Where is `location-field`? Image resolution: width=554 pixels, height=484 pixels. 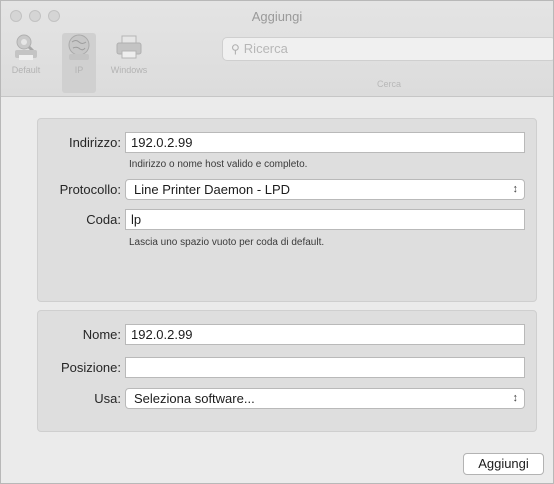 location-field is located at coordinates (325, 367).